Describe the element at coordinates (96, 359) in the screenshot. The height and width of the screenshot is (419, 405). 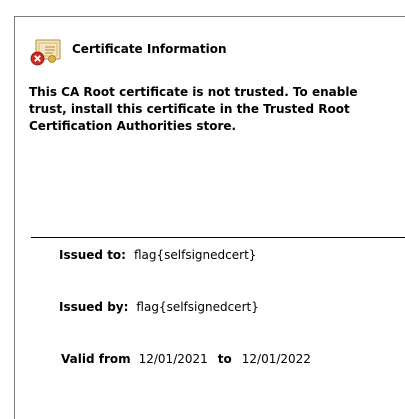
I see `valid-from-label: Valid from` at that location.